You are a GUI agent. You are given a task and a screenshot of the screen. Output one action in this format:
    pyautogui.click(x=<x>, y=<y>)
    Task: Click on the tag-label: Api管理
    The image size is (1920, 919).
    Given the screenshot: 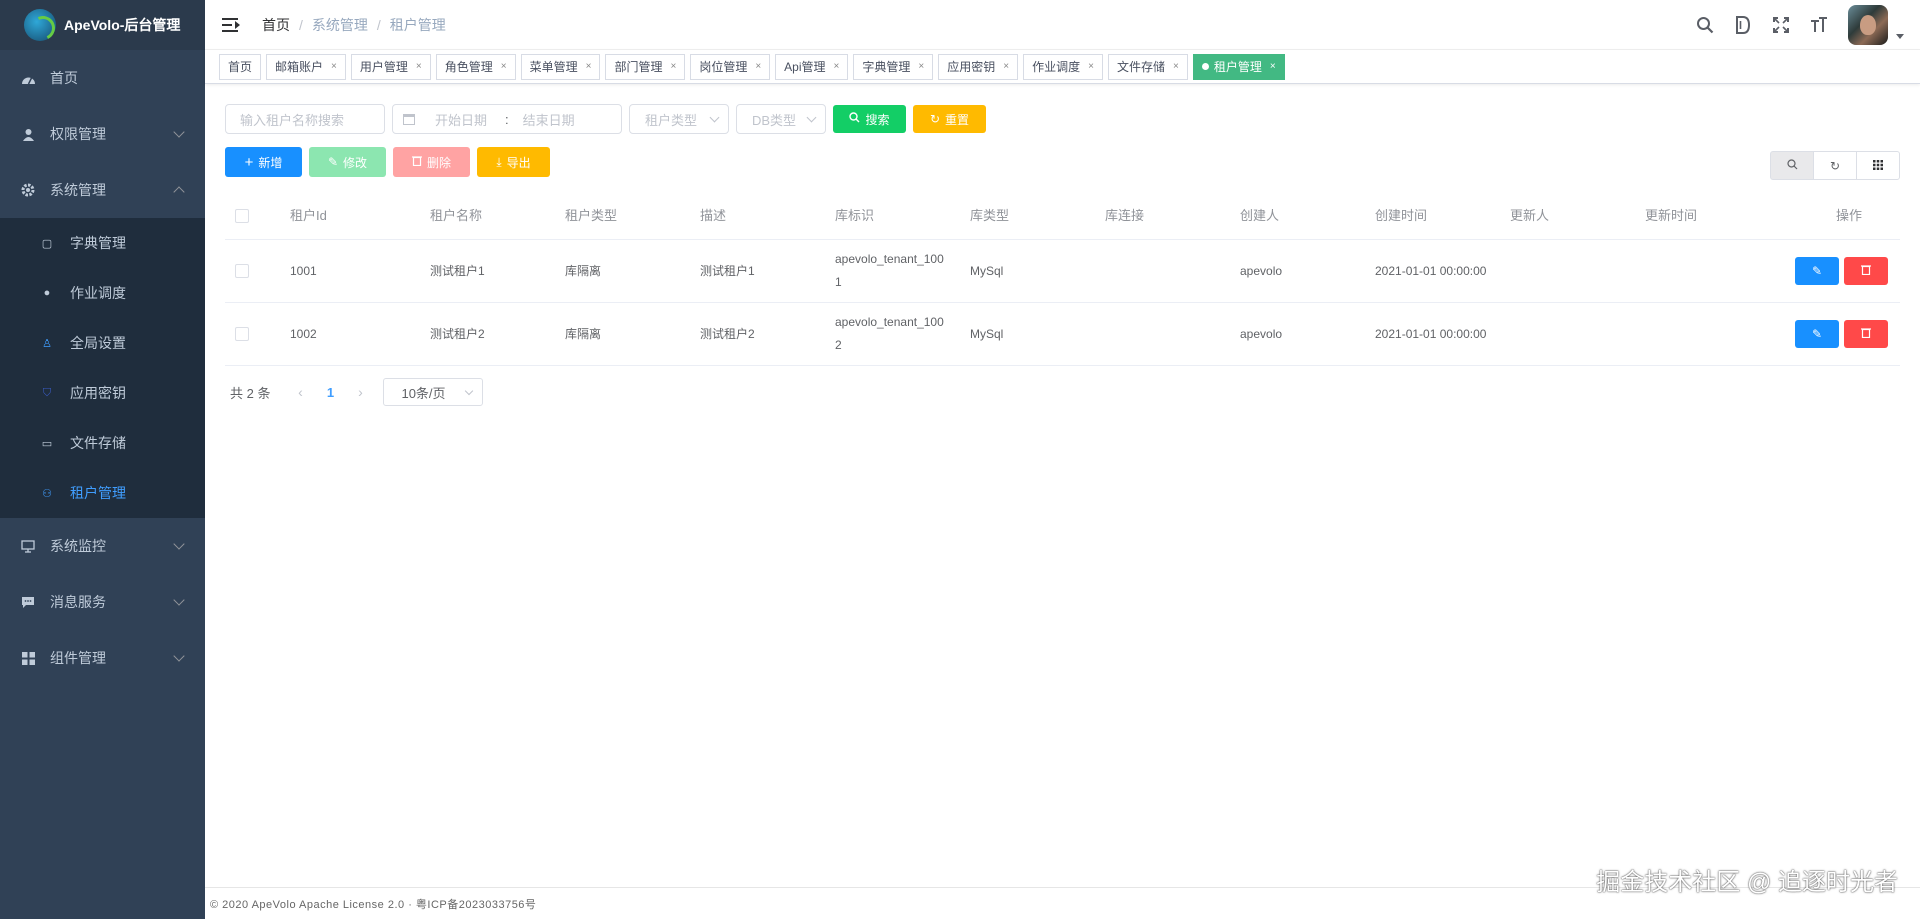 What is the action you would take?
    pyautogui.click(x=805, y=67)
    